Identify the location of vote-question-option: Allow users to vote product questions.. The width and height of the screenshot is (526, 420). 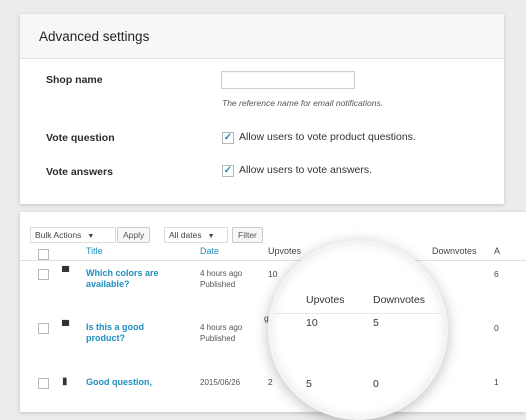
(327, 137).